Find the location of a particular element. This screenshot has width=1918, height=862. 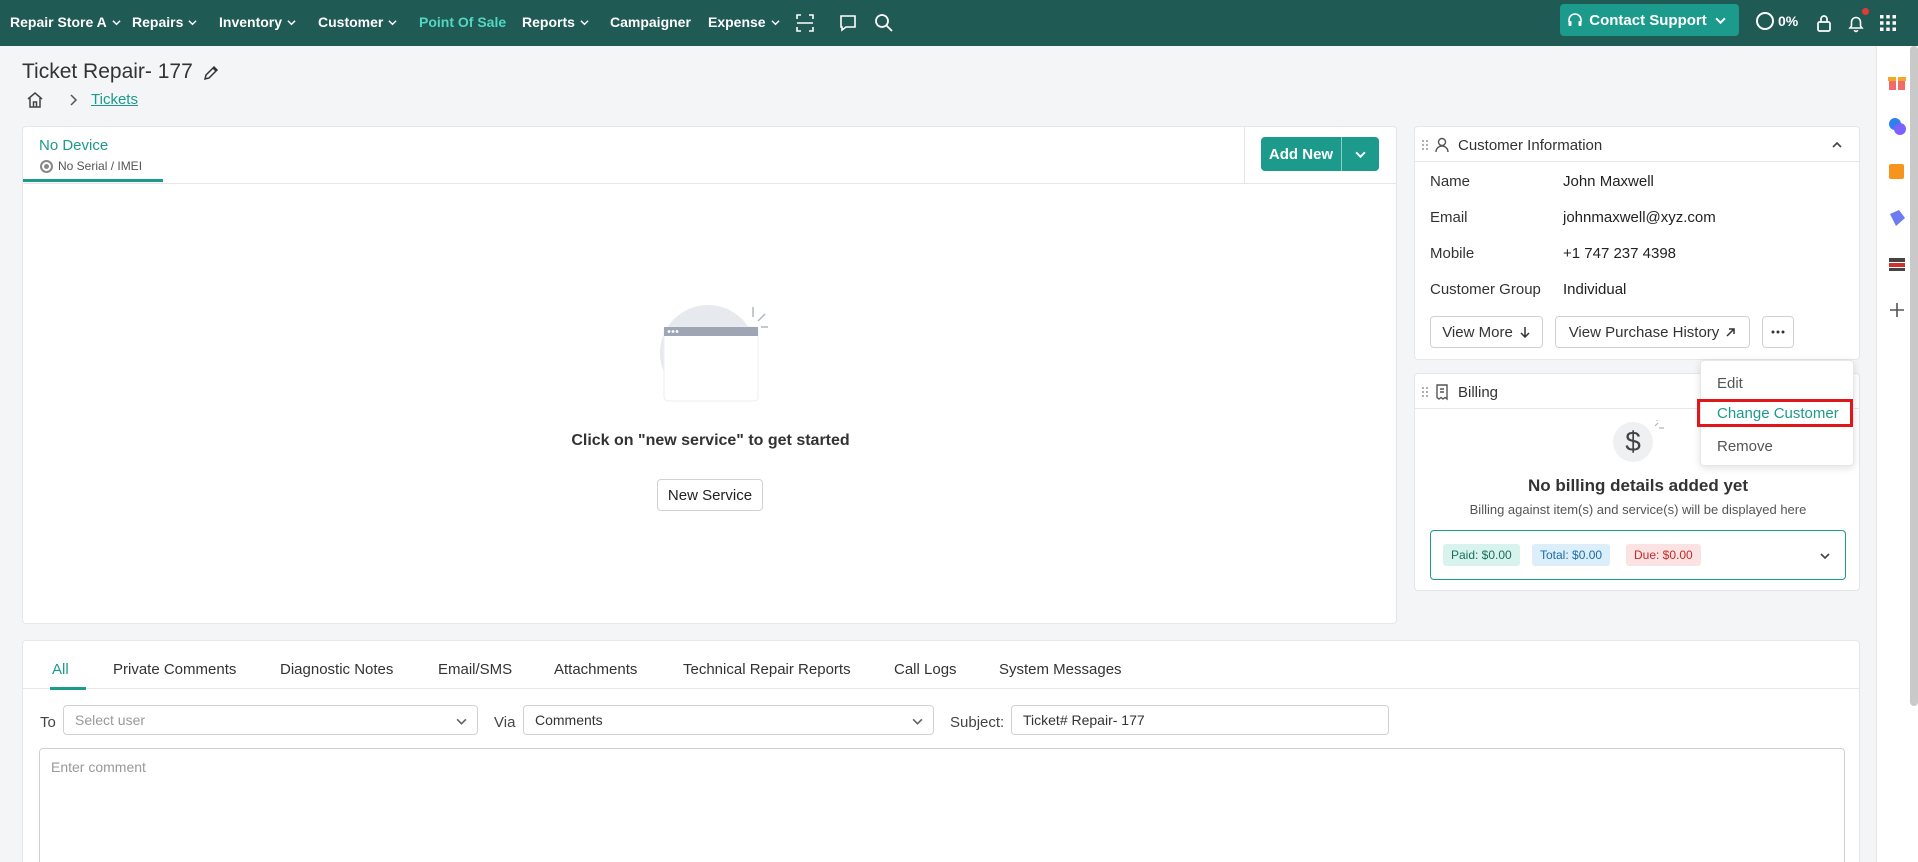

device-serial: No Serial / IMEI is located at coordinates (91, 166).